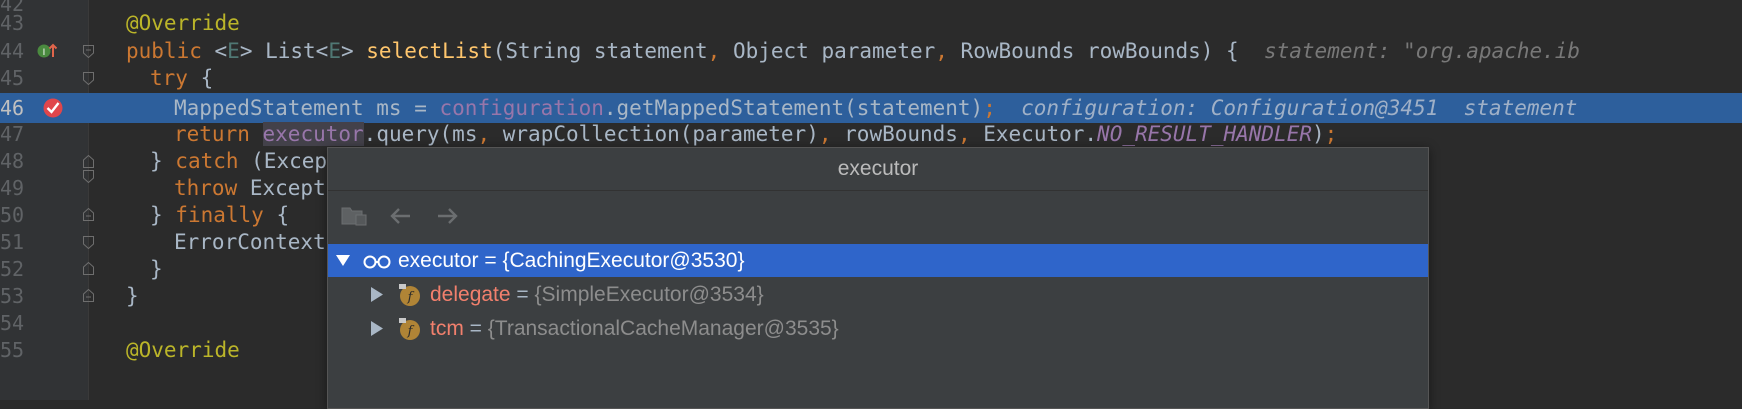 This screenshot has height=409, width=1742. What do you see at coordinates (12, 242) in the screenshot?
I see `line-number: 51` at bounding box center [12, 242].